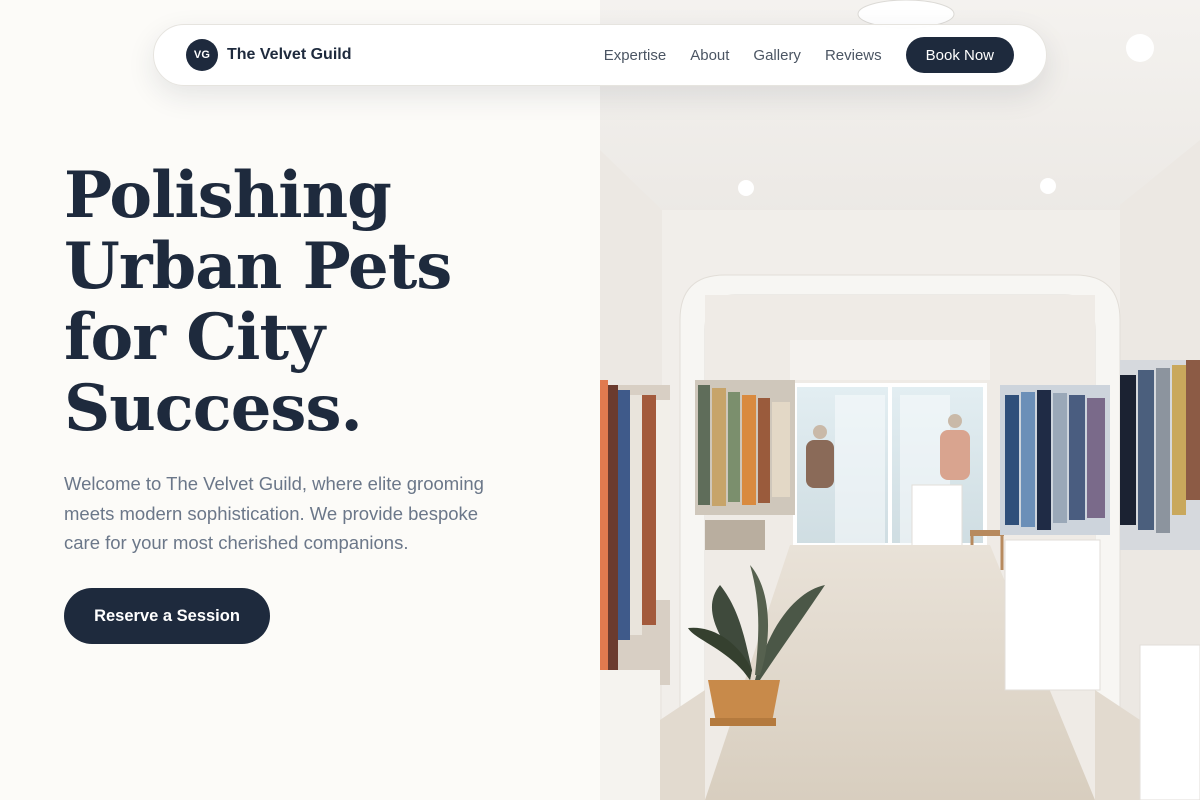 Image resolution: width=1200 pixels, height=800 pixels. I want to click on hero-title-line: for City, so click(194, 337).